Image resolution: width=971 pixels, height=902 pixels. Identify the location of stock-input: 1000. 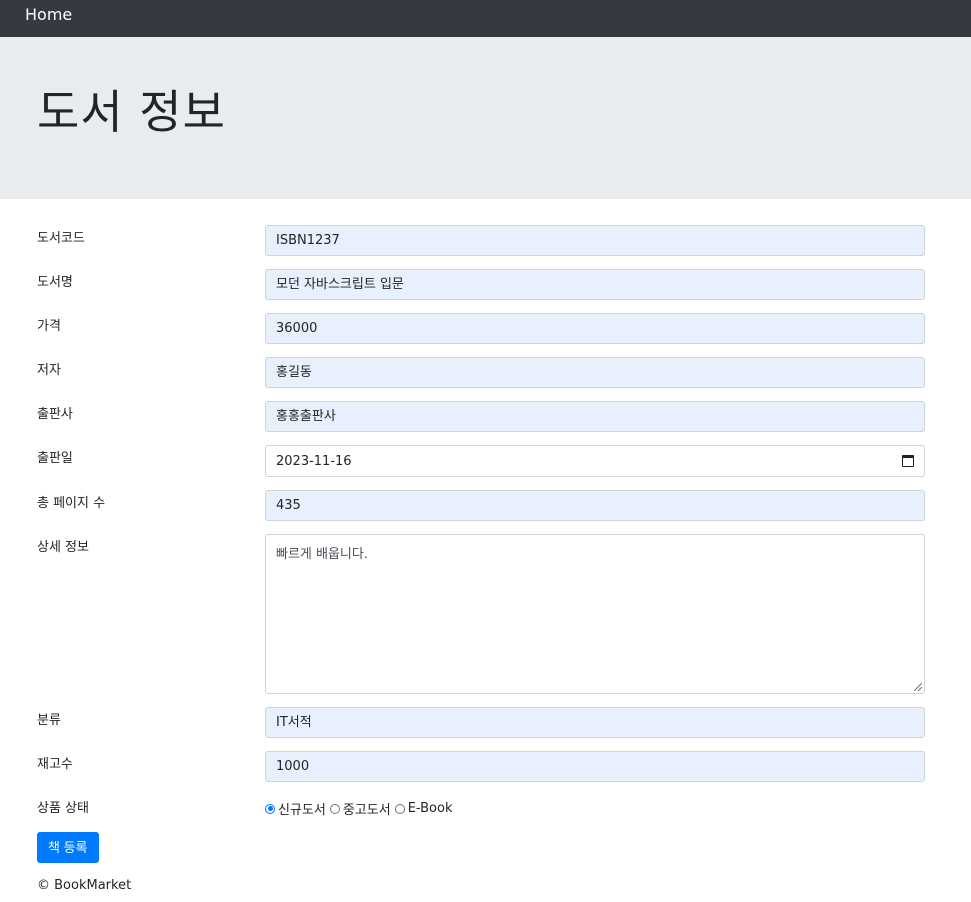
(595, 766).